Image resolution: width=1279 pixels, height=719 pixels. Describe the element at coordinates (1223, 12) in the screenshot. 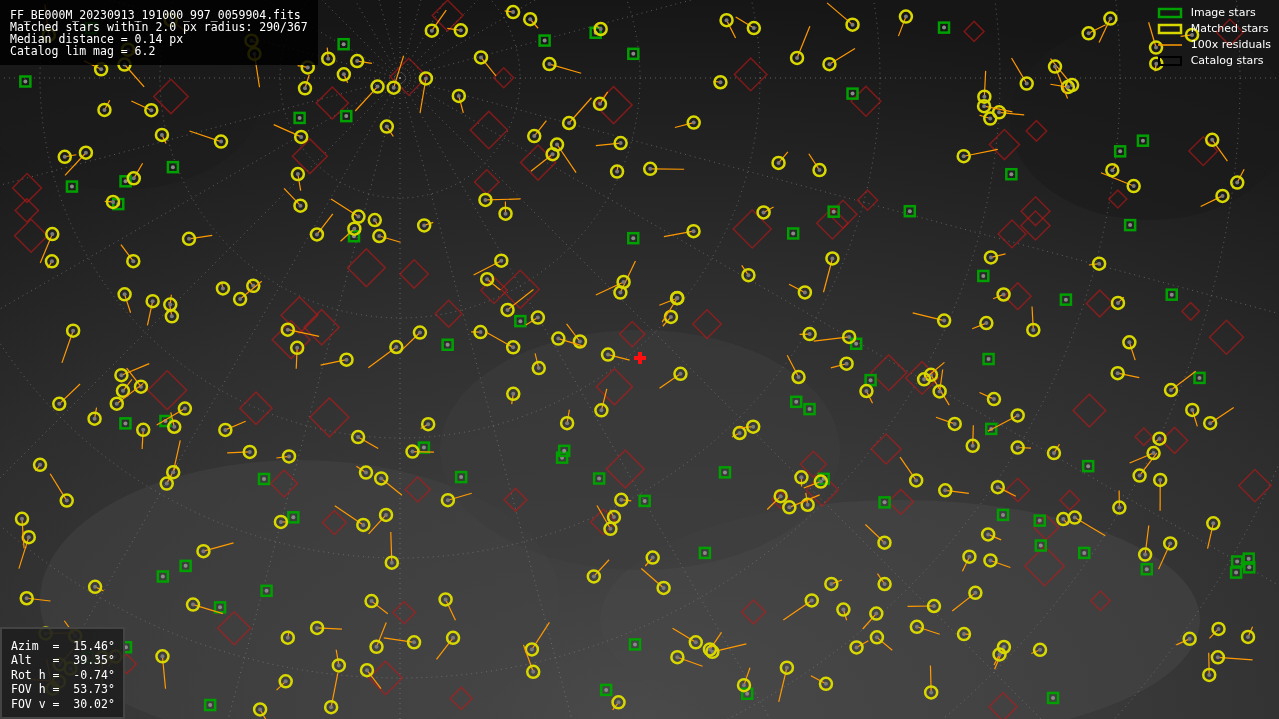

I see `legend-label: Image stars` at that location.